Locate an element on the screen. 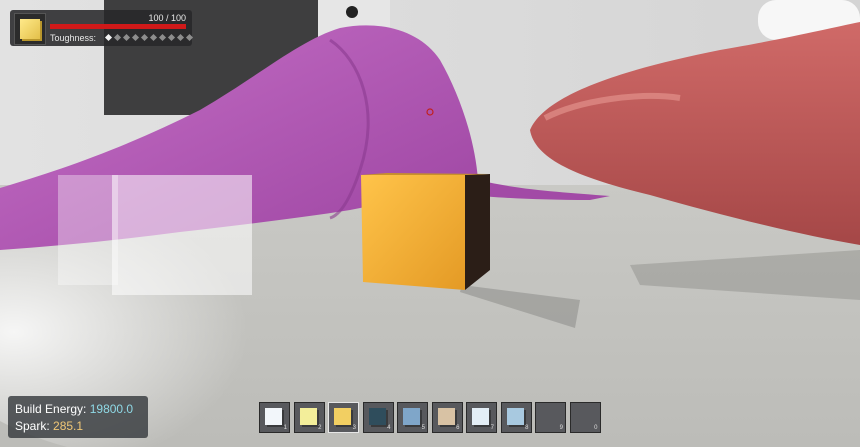 Image resolution: width=860 pixels, height=447 pixels. hotbar-slot-3: 3 is located at coordinates (343, 417).